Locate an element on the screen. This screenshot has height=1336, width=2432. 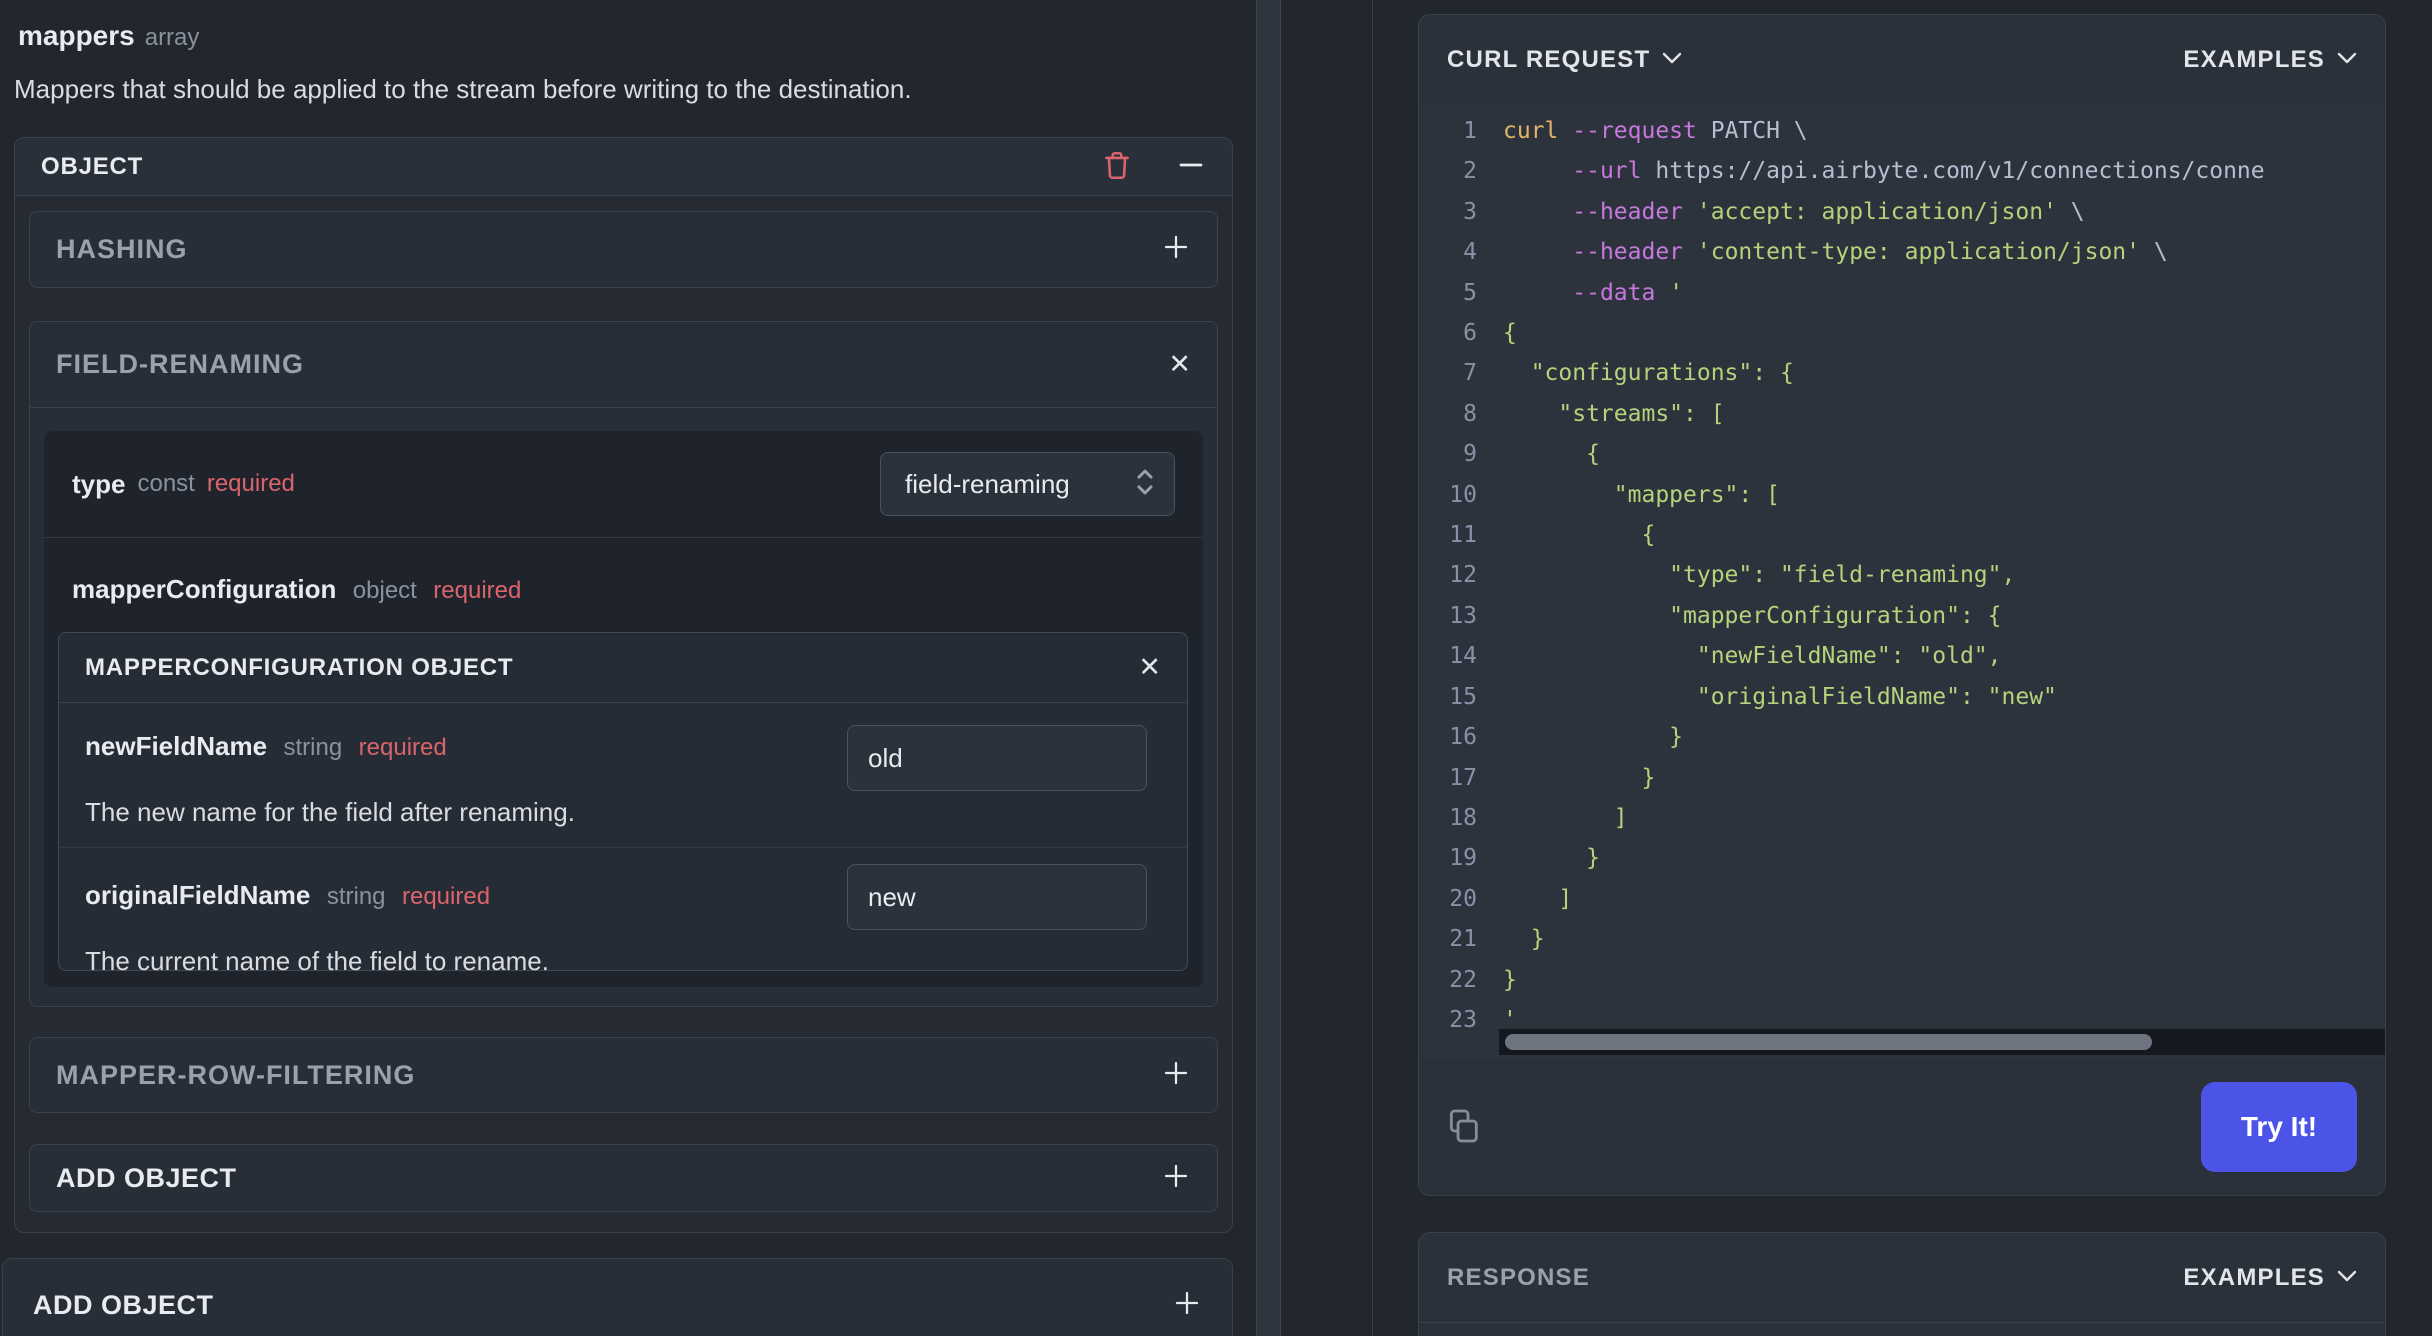
original-field-name-required: required is located at coordinates (446, 896).